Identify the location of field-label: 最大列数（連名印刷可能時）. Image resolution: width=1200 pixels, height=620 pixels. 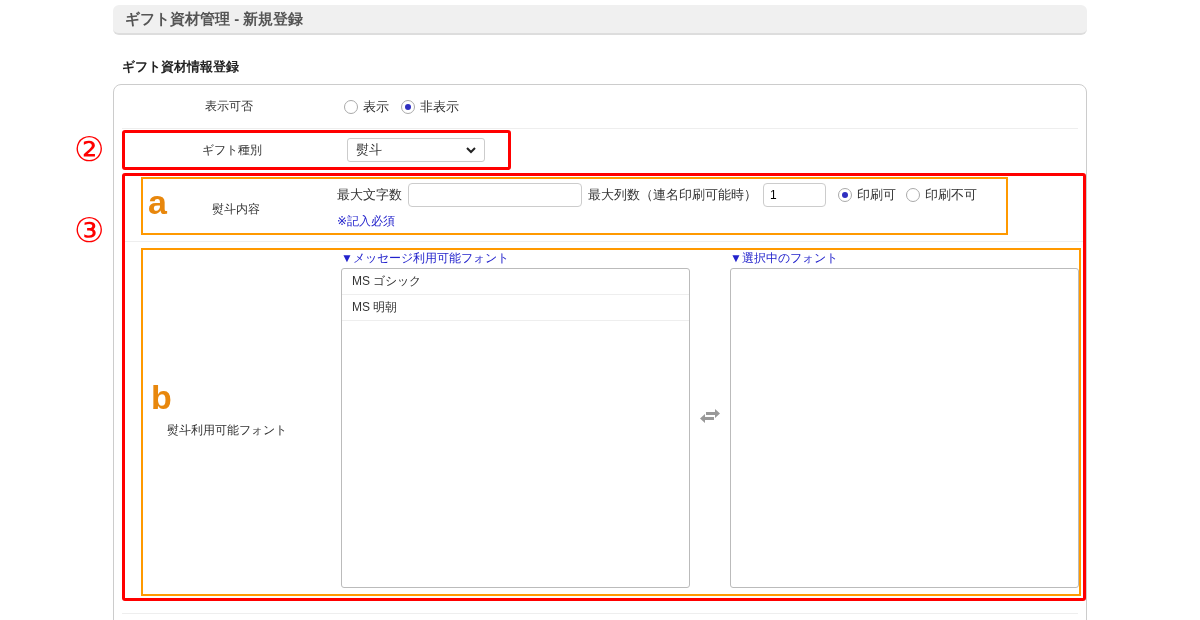
(672, 195).